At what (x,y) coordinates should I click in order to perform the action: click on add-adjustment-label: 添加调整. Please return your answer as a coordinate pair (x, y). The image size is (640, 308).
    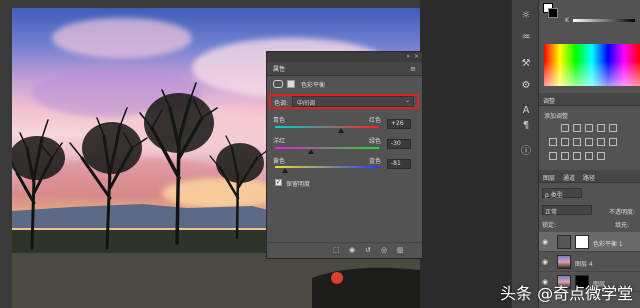
    Looking at the image, I should click on (556, 116).